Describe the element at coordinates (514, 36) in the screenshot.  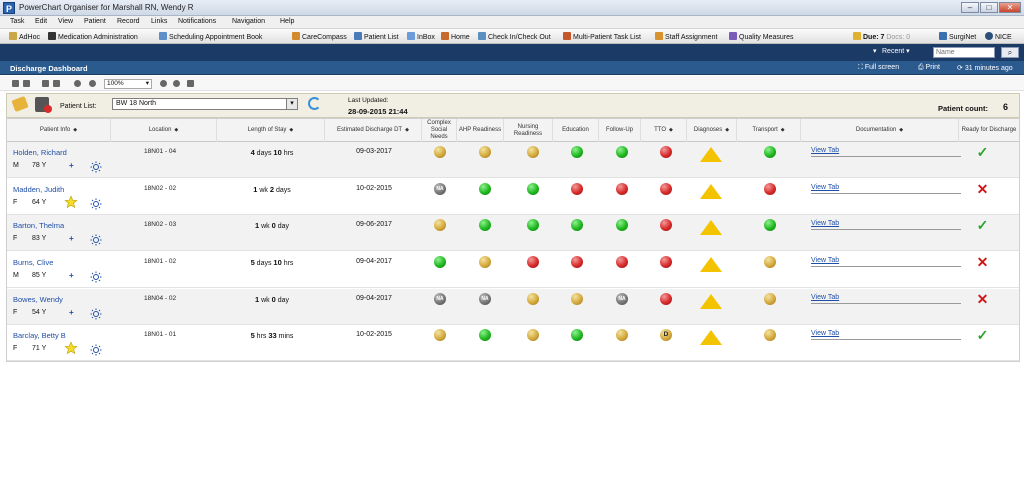
I see `toolbar-check-in-out: Check In/Check Out` at that location.